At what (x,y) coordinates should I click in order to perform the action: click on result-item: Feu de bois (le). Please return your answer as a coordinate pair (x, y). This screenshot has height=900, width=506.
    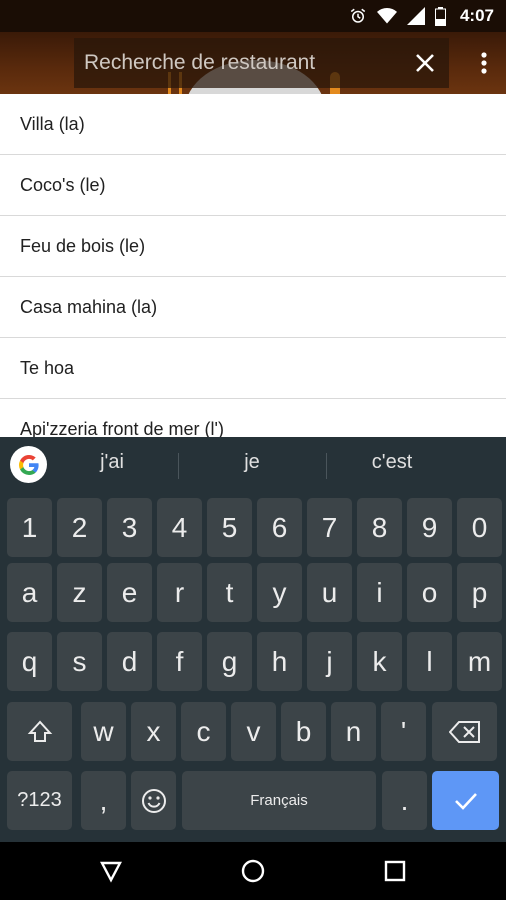
    Looking at the image, I should click on (253, 246).